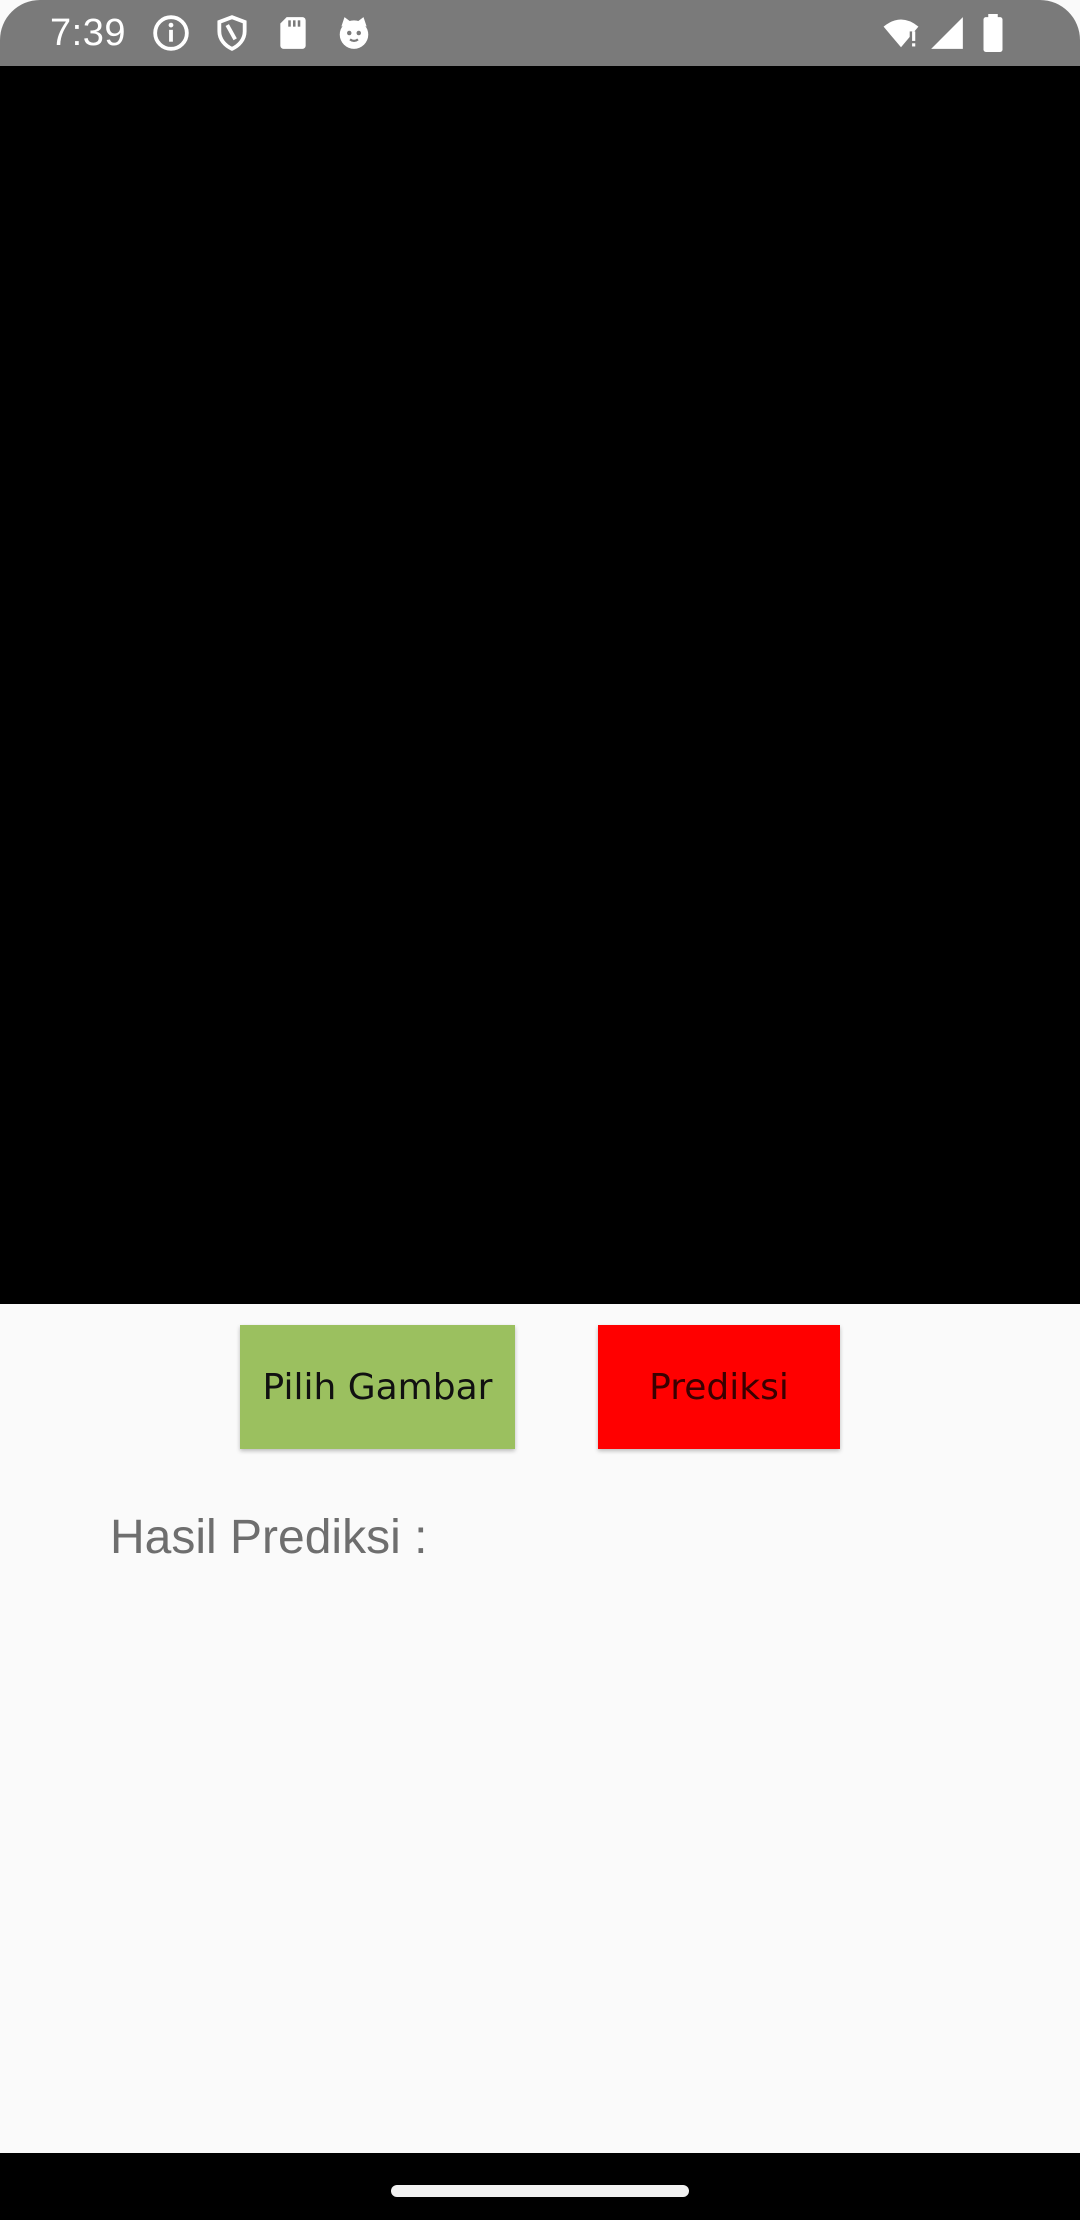  I want to click on pick-image-button: Pilih Gambar, so click(377, 1387).